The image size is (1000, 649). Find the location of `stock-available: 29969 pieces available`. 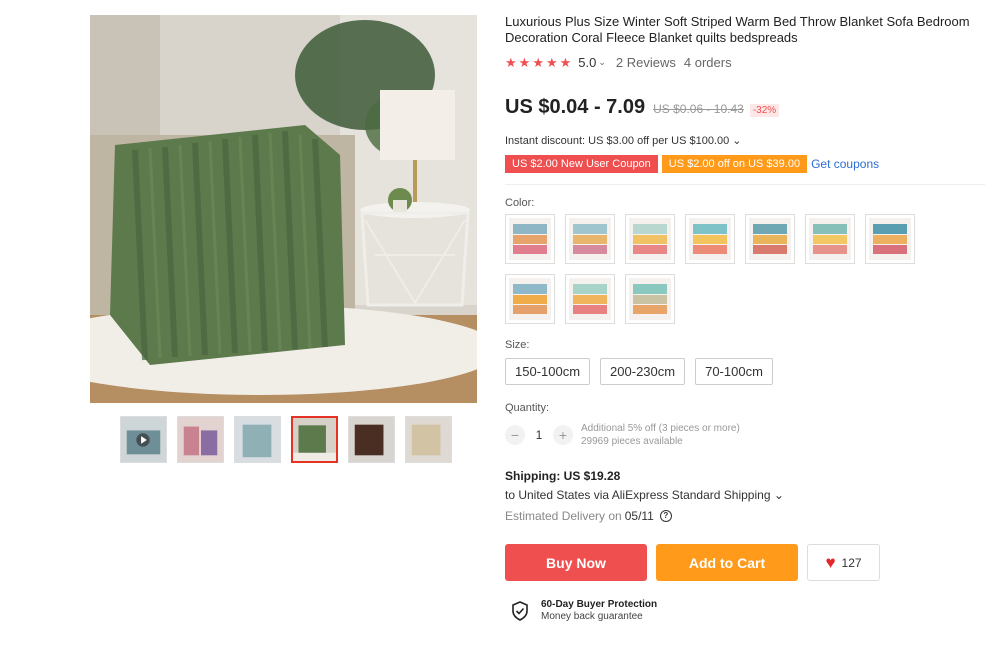

stock-available: 29969 pieces available is located at coordinates (632, 441).